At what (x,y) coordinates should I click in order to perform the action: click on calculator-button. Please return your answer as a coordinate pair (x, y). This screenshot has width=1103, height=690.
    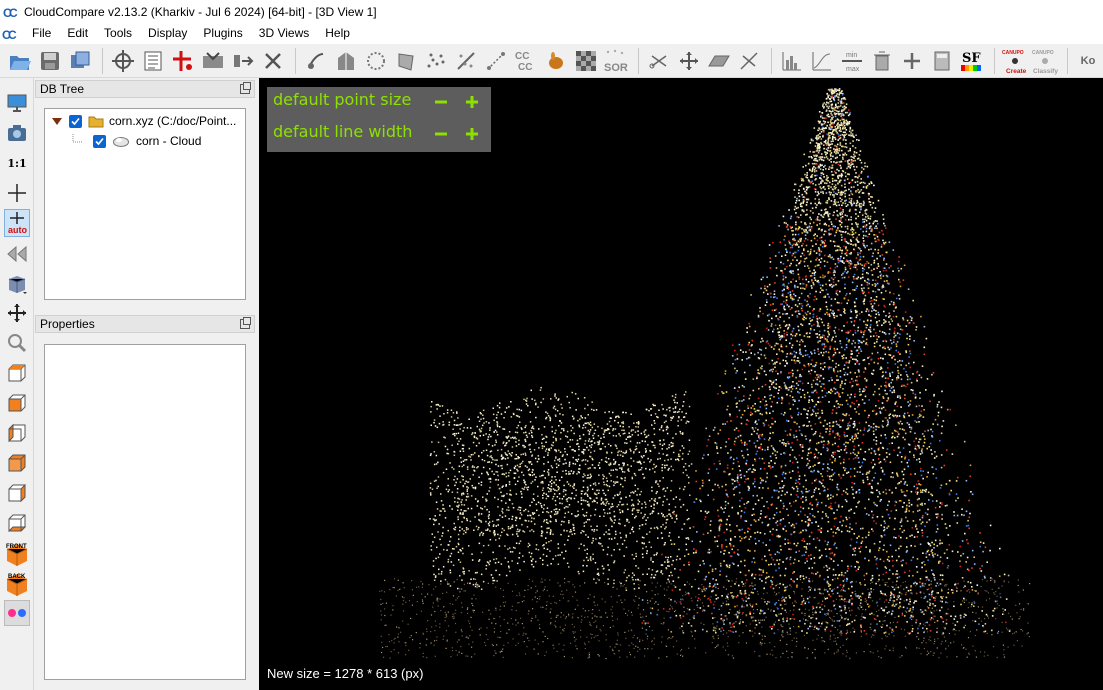
    Looking at the image, I should click on (942, 61).